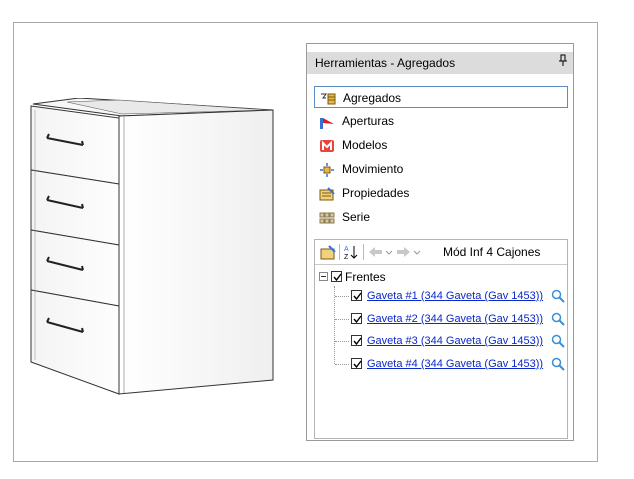  Describe the element at coordinates (328, 98) in the screenshot. I see `agregados-icon` at that location.